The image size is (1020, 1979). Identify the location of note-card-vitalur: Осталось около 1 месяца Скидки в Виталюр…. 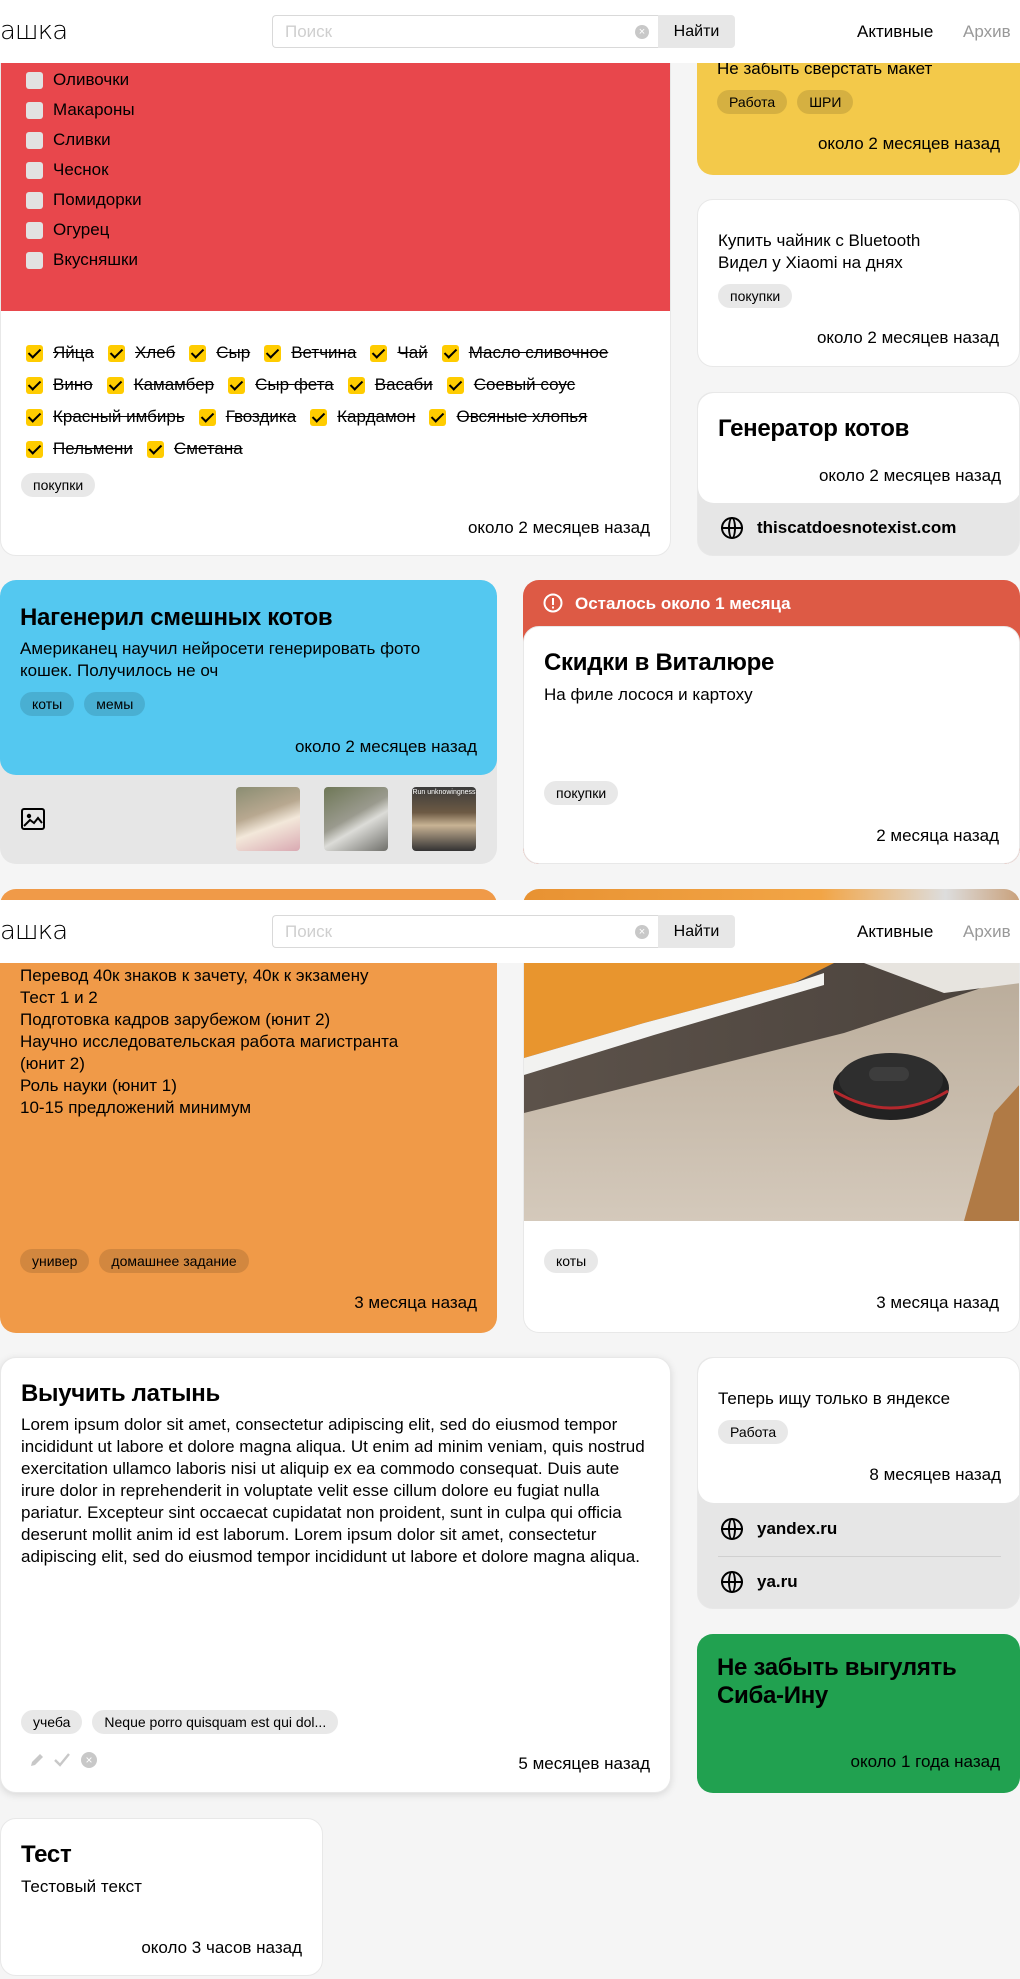
(771, 722).